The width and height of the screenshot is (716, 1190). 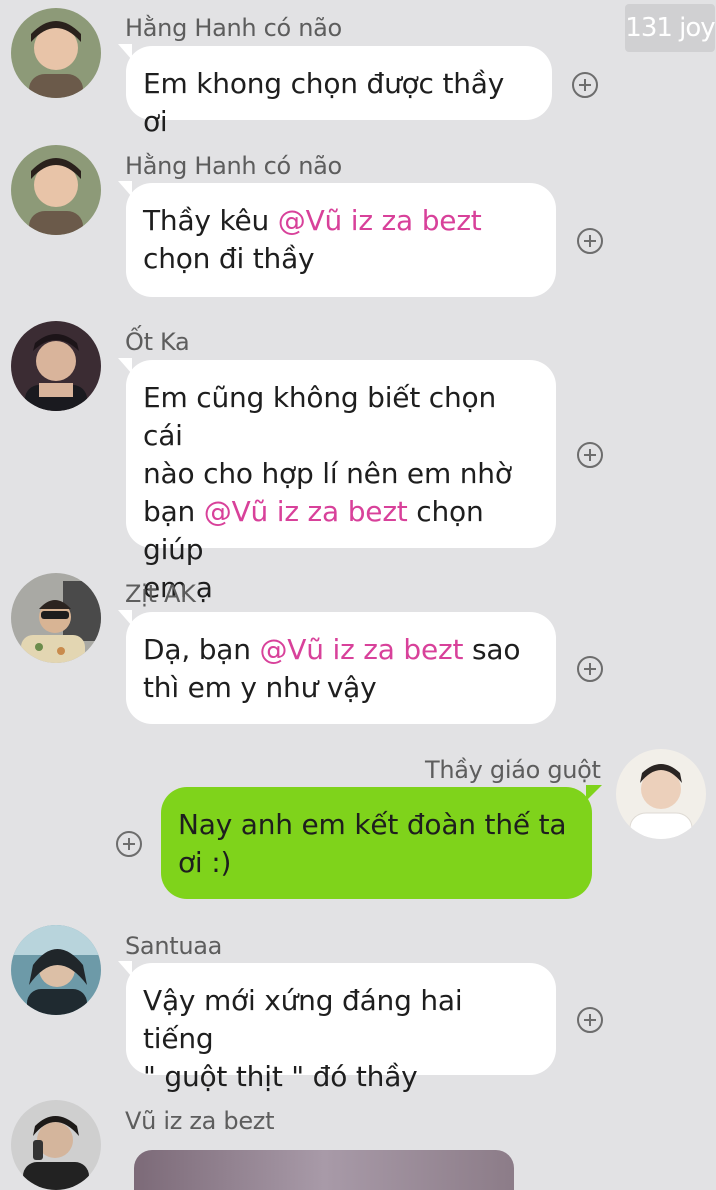 I want to click on message-text: bạn, so click(x=173, y=511).